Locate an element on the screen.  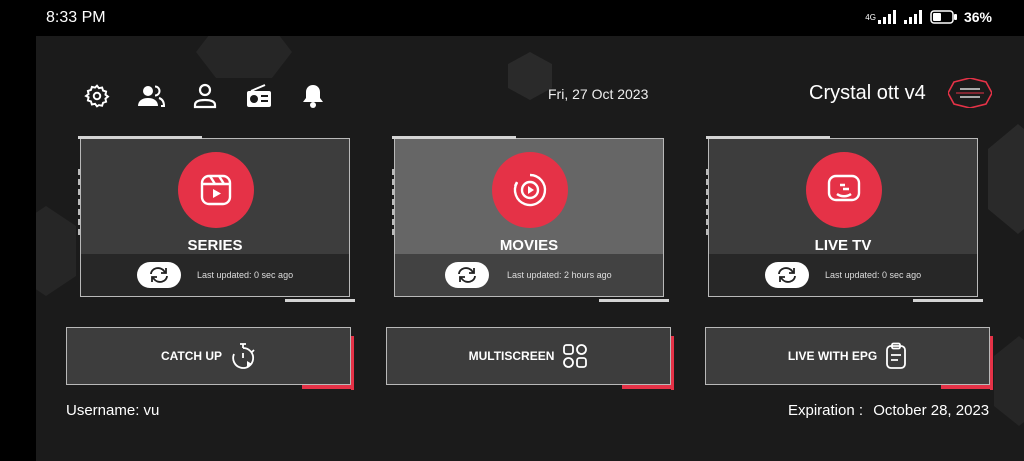
gear-icon is located at coordinates (97, 96).